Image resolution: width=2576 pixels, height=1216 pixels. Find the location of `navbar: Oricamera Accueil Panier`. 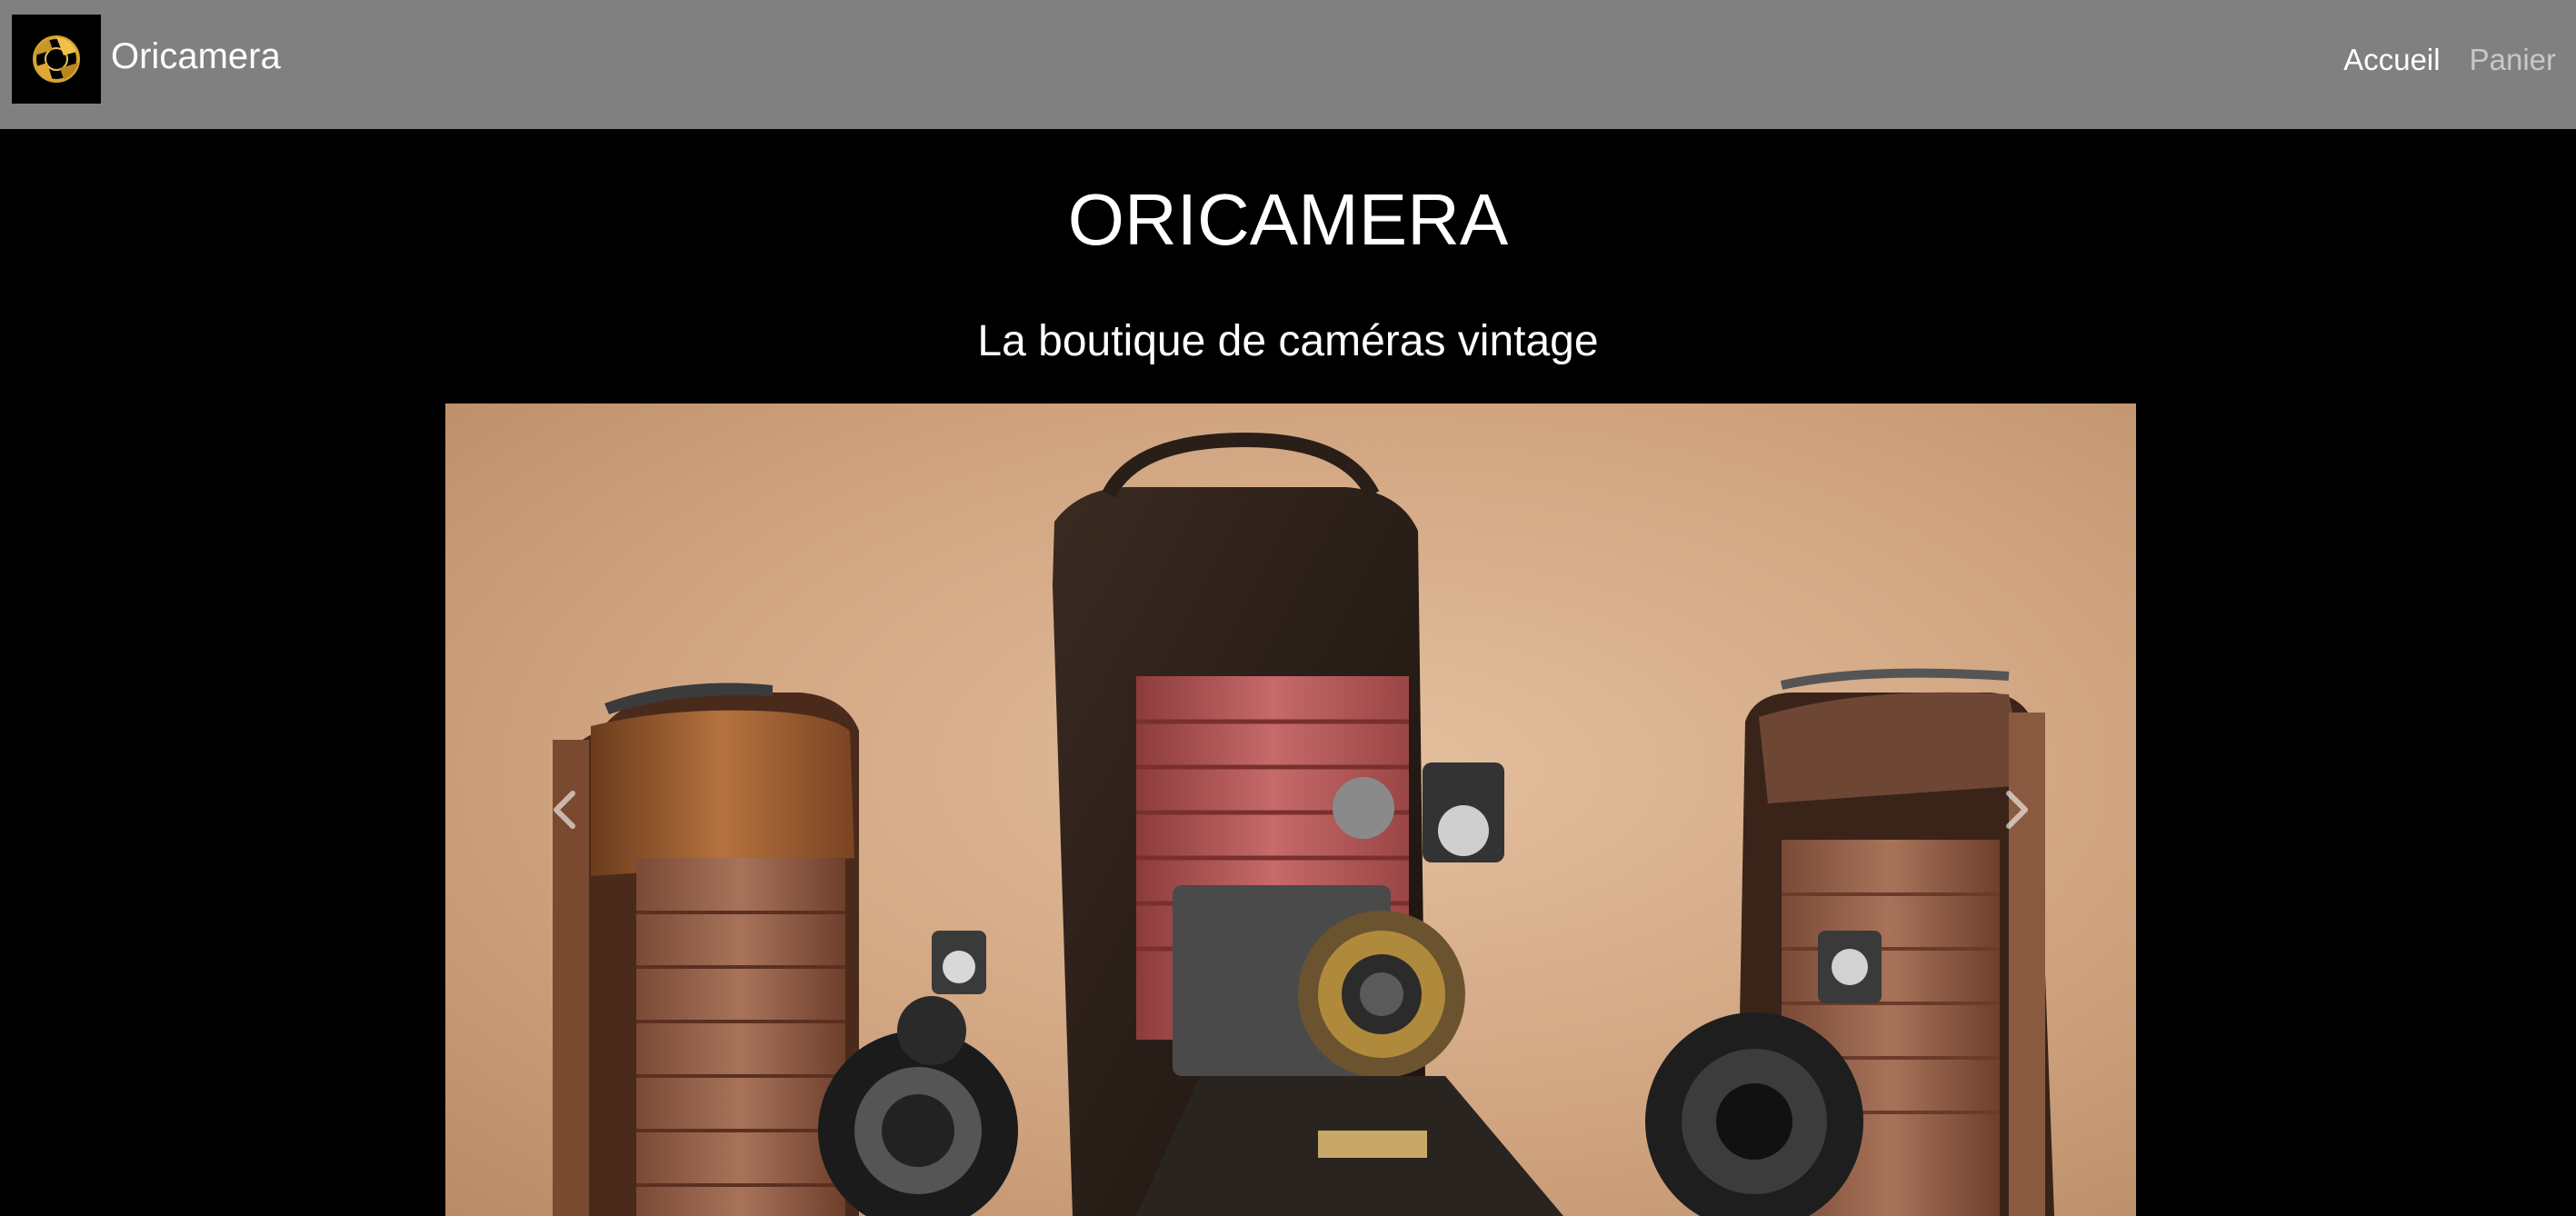

navbar: Oricamera Accueil Panier is located at coordinates (1288, 64).